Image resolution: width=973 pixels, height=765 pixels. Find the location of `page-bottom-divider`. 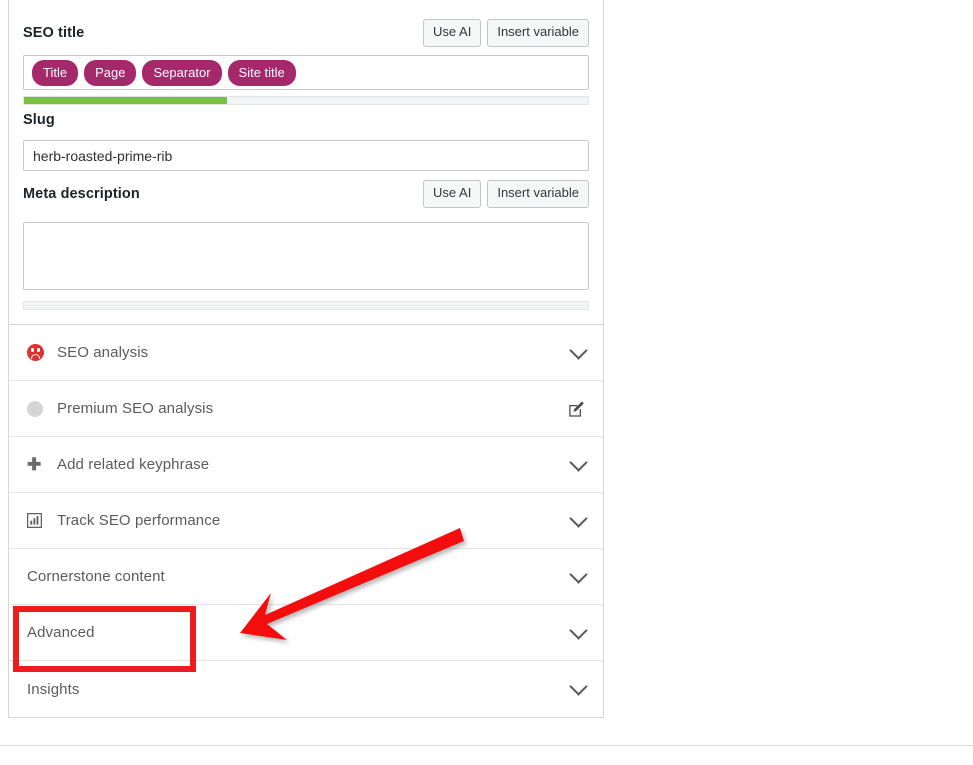

page-bottom-divider is located at coordinates (486, 745).